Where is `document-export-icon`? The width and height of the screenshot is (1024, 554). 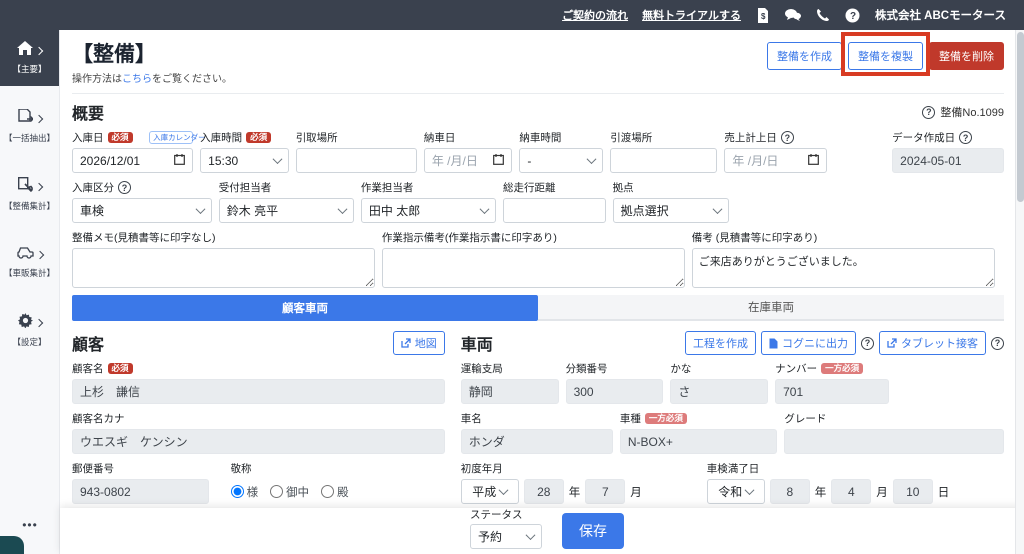 document-export-icon is located at coordinates (25, 118).